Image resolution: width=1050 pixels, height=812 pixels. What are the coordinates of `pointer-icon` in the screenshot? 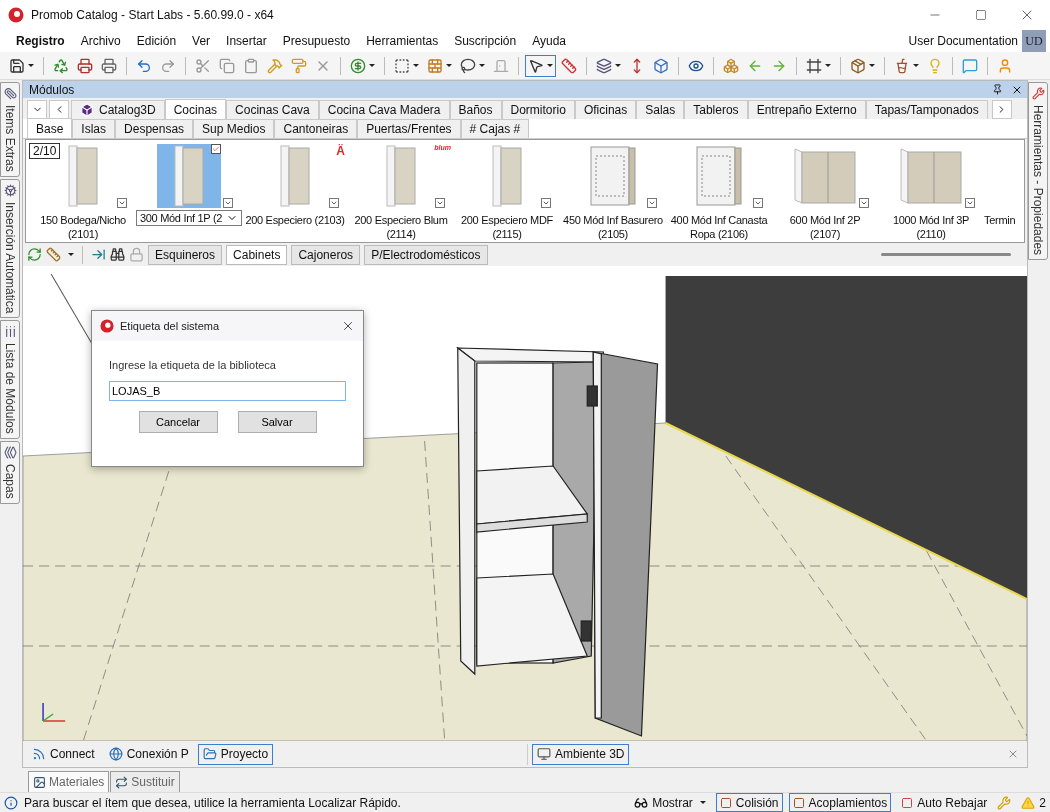 It's located at (536, 65).